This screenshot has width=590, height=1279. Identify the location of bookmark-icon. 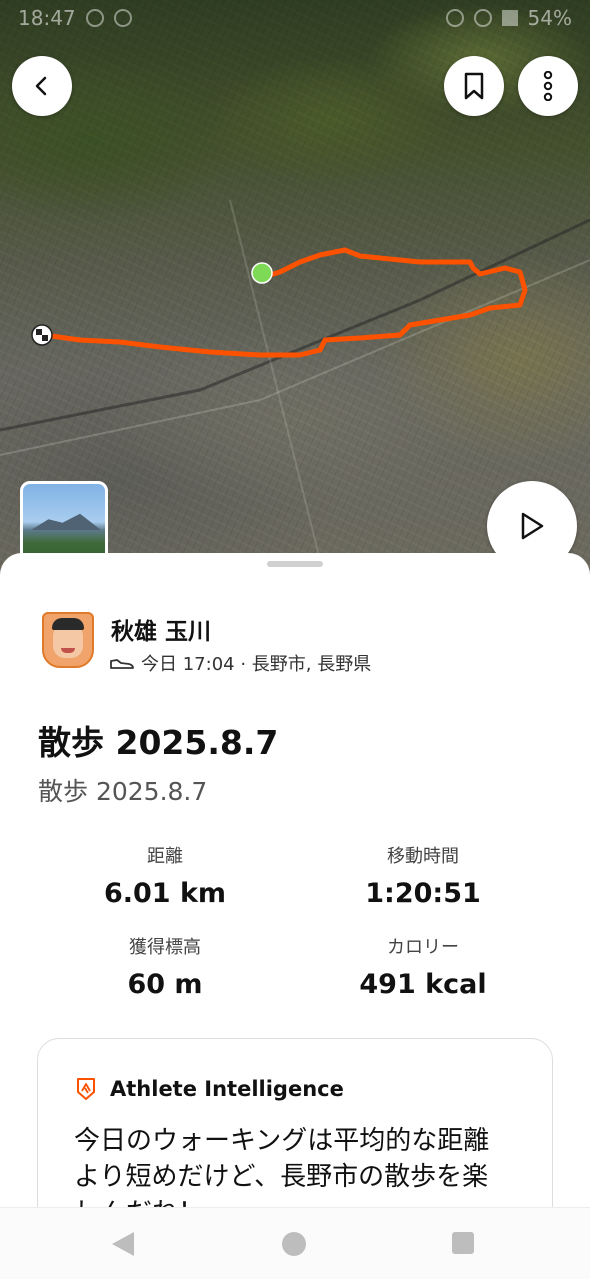
(474, 86).